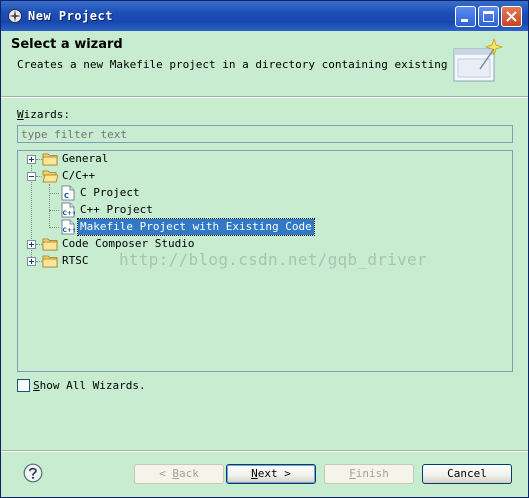  What do you see at coordinates (128, 243) in the screenshot?
I see `tree-item-label: Code Composer Studio` at bounding box center [128, 243].